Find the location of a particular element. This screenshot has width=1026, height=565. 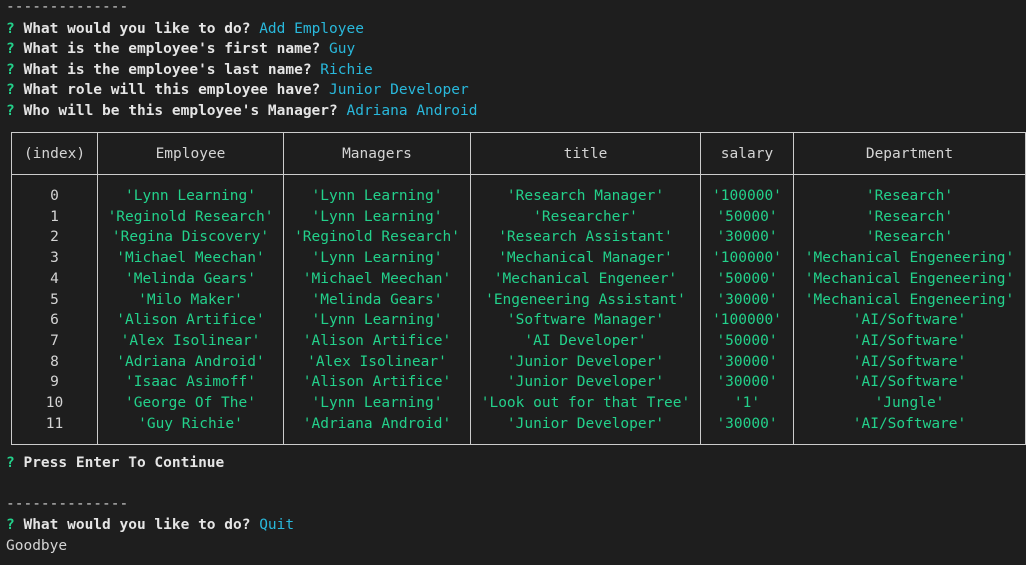

column-header-index: (index) is located at coordinates (54, 153).